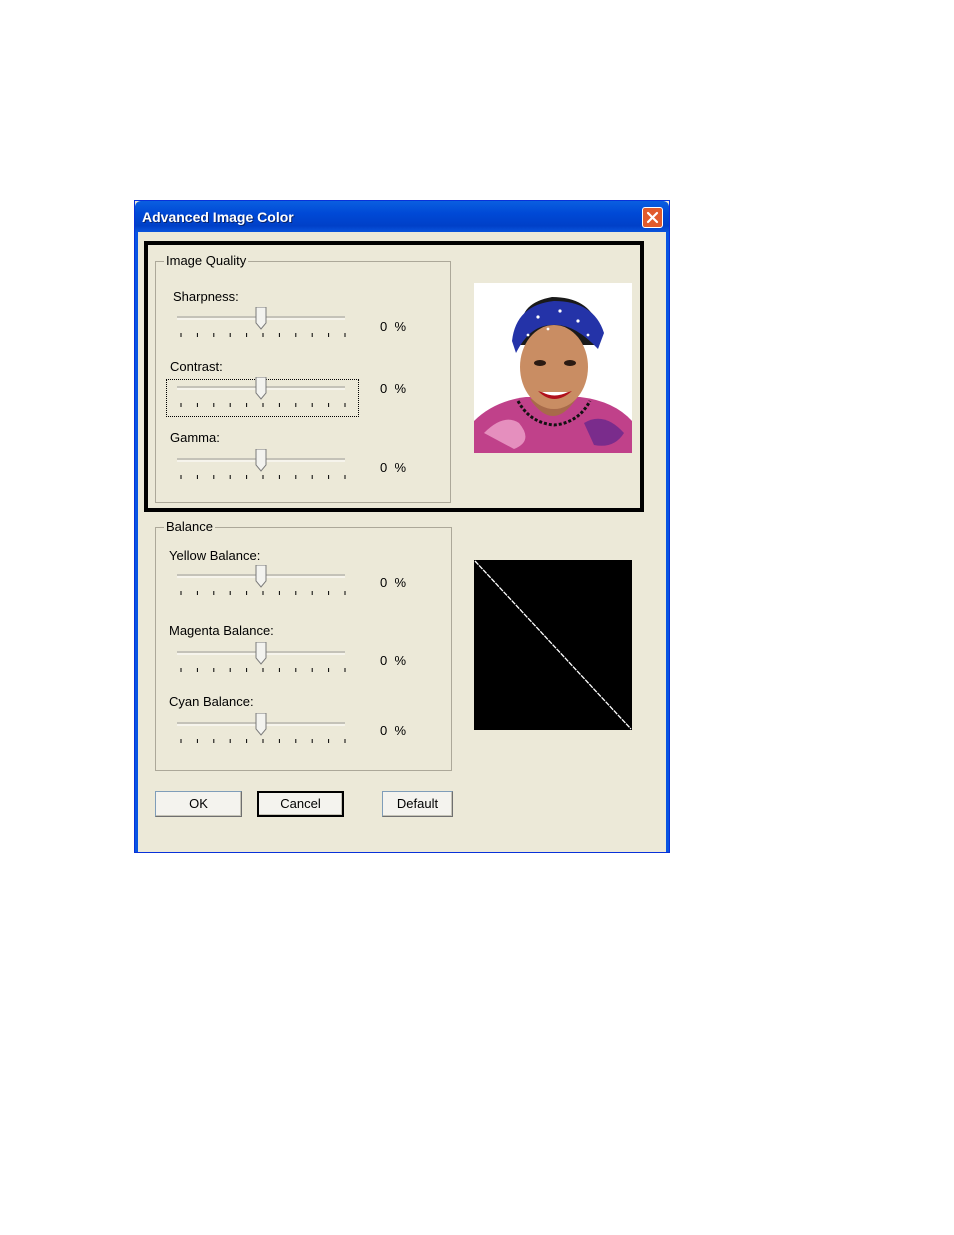  What do you see at coordinates (221, 630) in the screenshot?
I see `magenta-balance-label: Magenta Balance:` at bounding box center [221, 630].